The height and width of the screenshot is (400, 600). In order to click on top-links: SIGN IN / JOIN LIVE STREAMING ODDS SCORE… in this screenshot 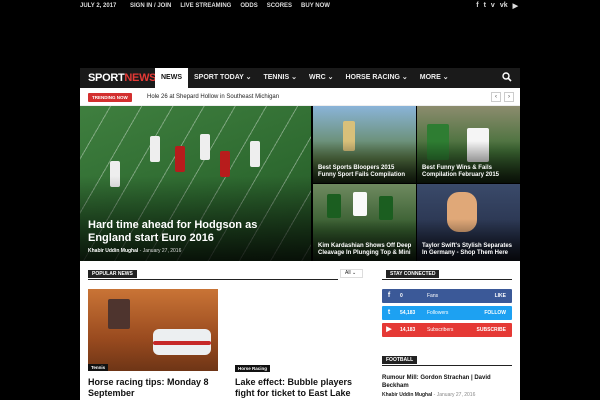, I will do `click(230, 6)`.